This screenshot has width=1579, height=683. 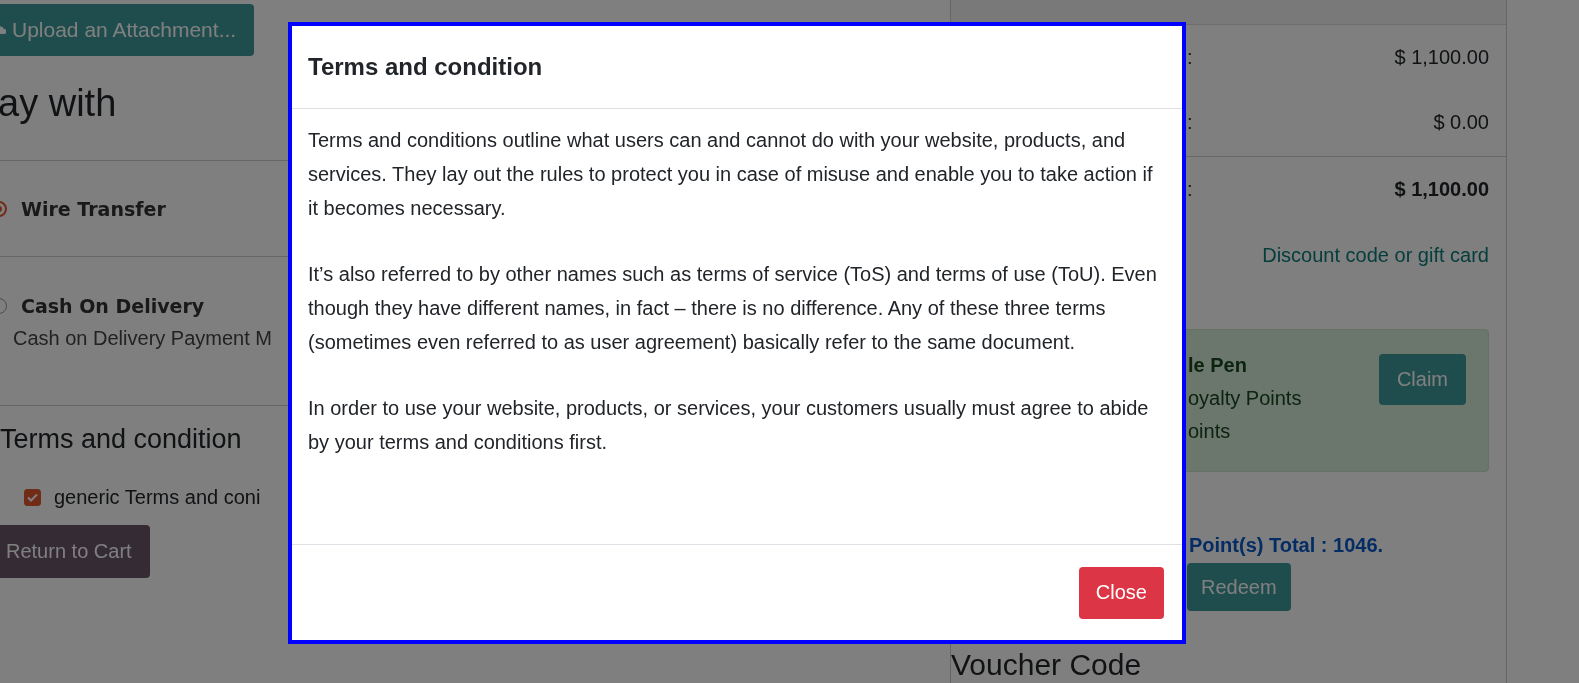 What do you see at coordinates (121, 439) in the screenshot?
I see `section-heading: Terms and condition` at bounding box center [121, 439].